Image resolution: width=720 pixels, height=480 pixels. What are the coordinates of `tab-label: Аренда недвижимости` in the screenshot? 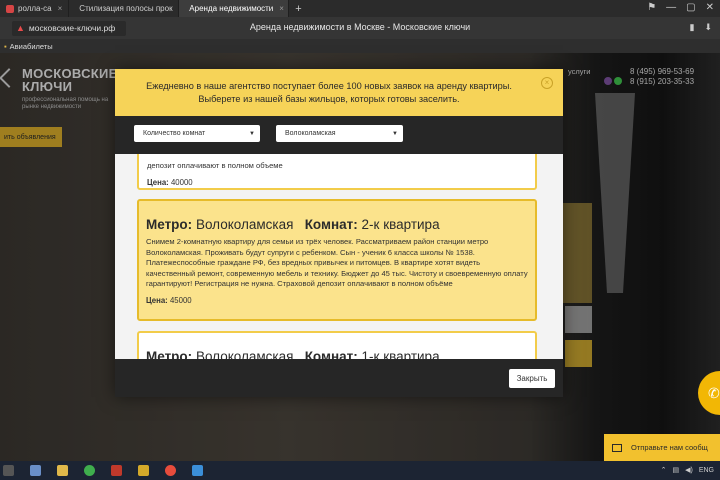 It's located at (231, 8).